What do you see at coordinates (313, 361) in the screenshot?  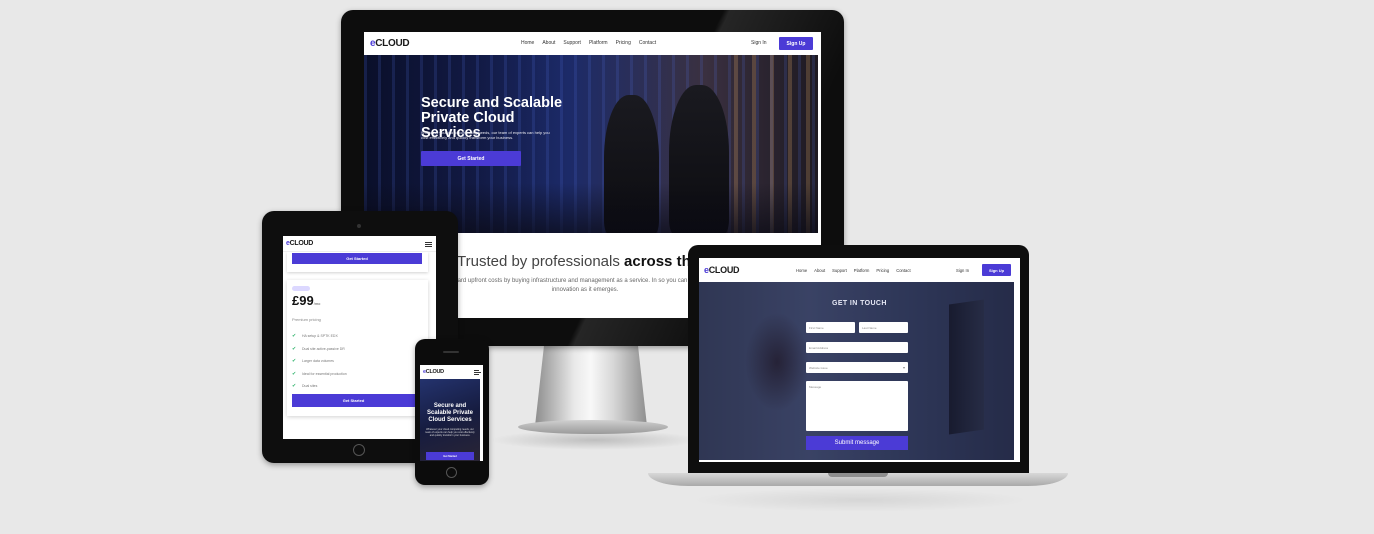 I see `list-item: ✔ Larger data volumes` at bounding box center [313, 361].